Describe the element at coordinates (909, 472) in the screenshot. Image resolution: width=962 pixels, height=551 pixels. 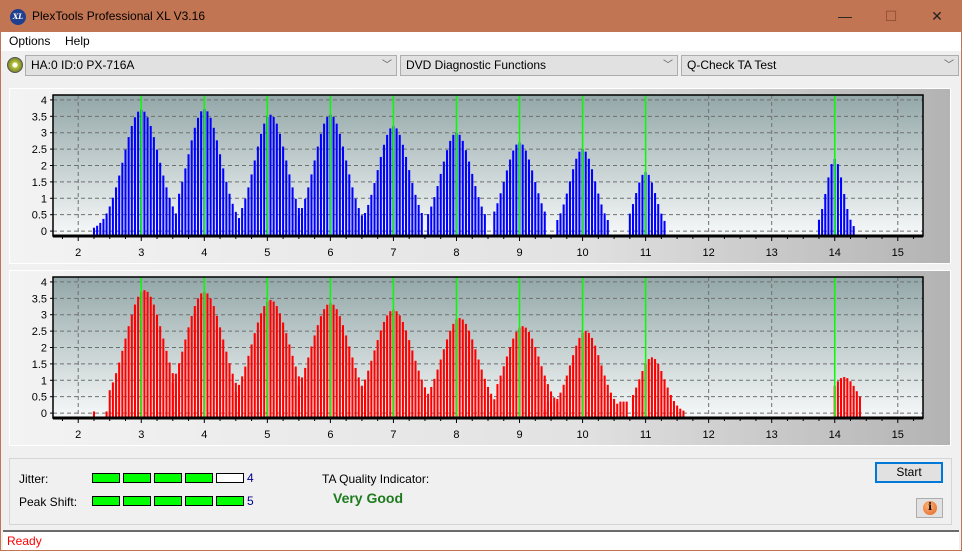
I see `start-button: Start` at that location.